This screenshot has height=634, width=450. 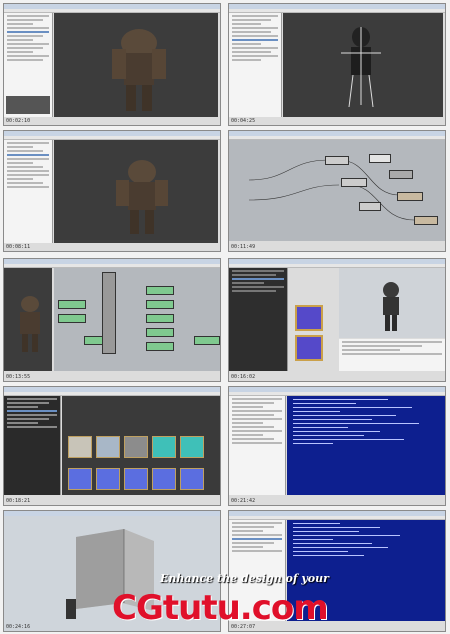 I want to click on screenshot-3: 00:08:11, so click(x=112, y=191).